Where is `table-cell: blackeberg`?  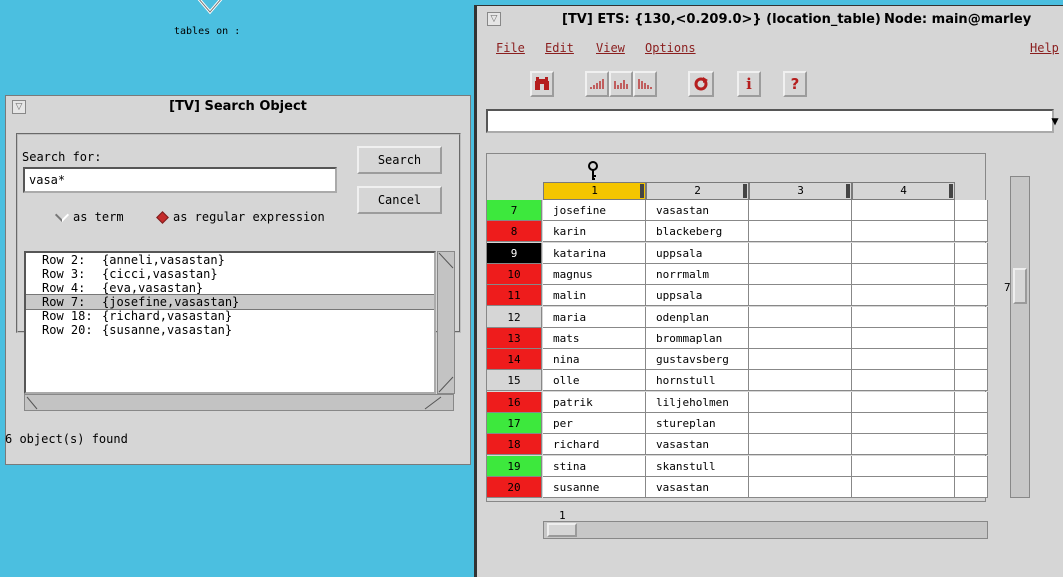
table-cell: blackeberg is located at coordinates (697, 232).